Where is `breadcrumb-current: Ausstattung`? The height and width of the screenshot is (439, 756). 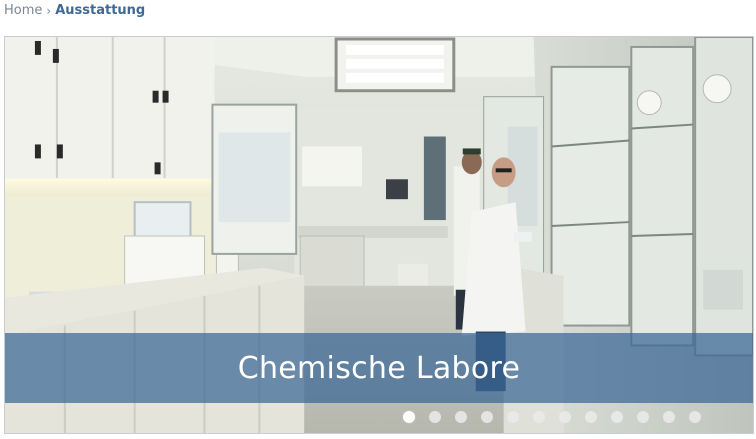
breadcrumb-current: Ausstattung is located at coordinates (100, 10).